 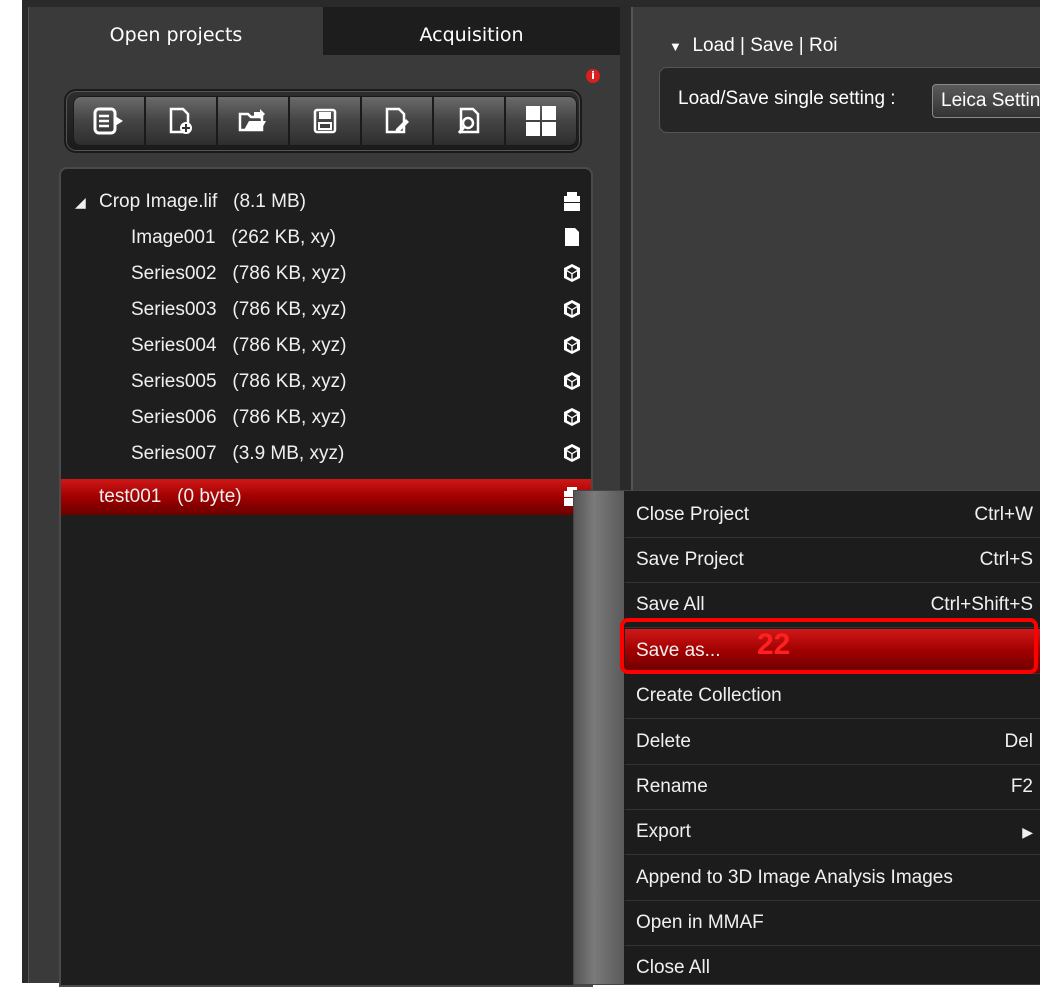 I want to click on item-info: (262 KB, xy), so click(x=283, y=237).